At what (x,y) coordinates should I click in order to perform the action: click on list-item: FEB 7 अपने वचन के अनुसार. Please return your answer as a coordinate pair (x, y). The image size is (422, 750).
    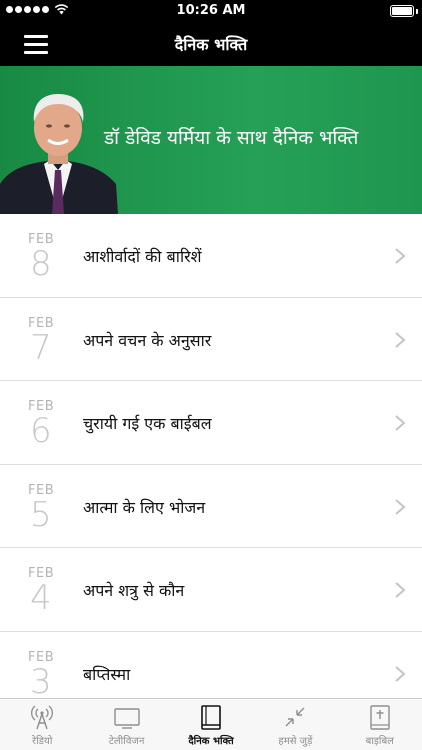
    Looking at the image, I should click on (211, 339).